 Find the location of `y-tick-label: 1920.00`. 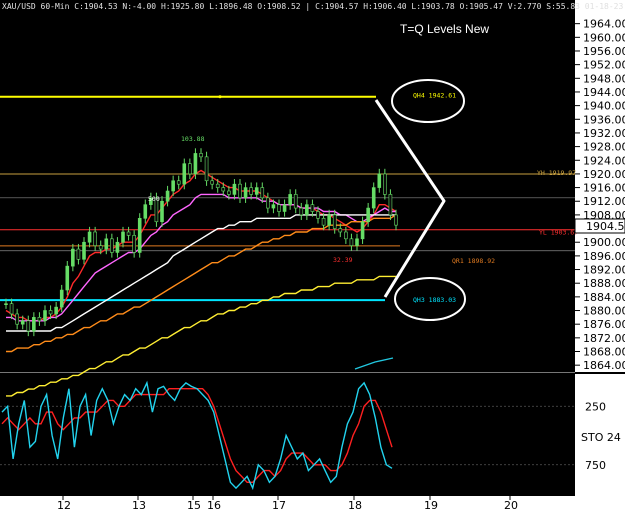

y-tick-label: 1920.00 is located at coordinates (604, 174).